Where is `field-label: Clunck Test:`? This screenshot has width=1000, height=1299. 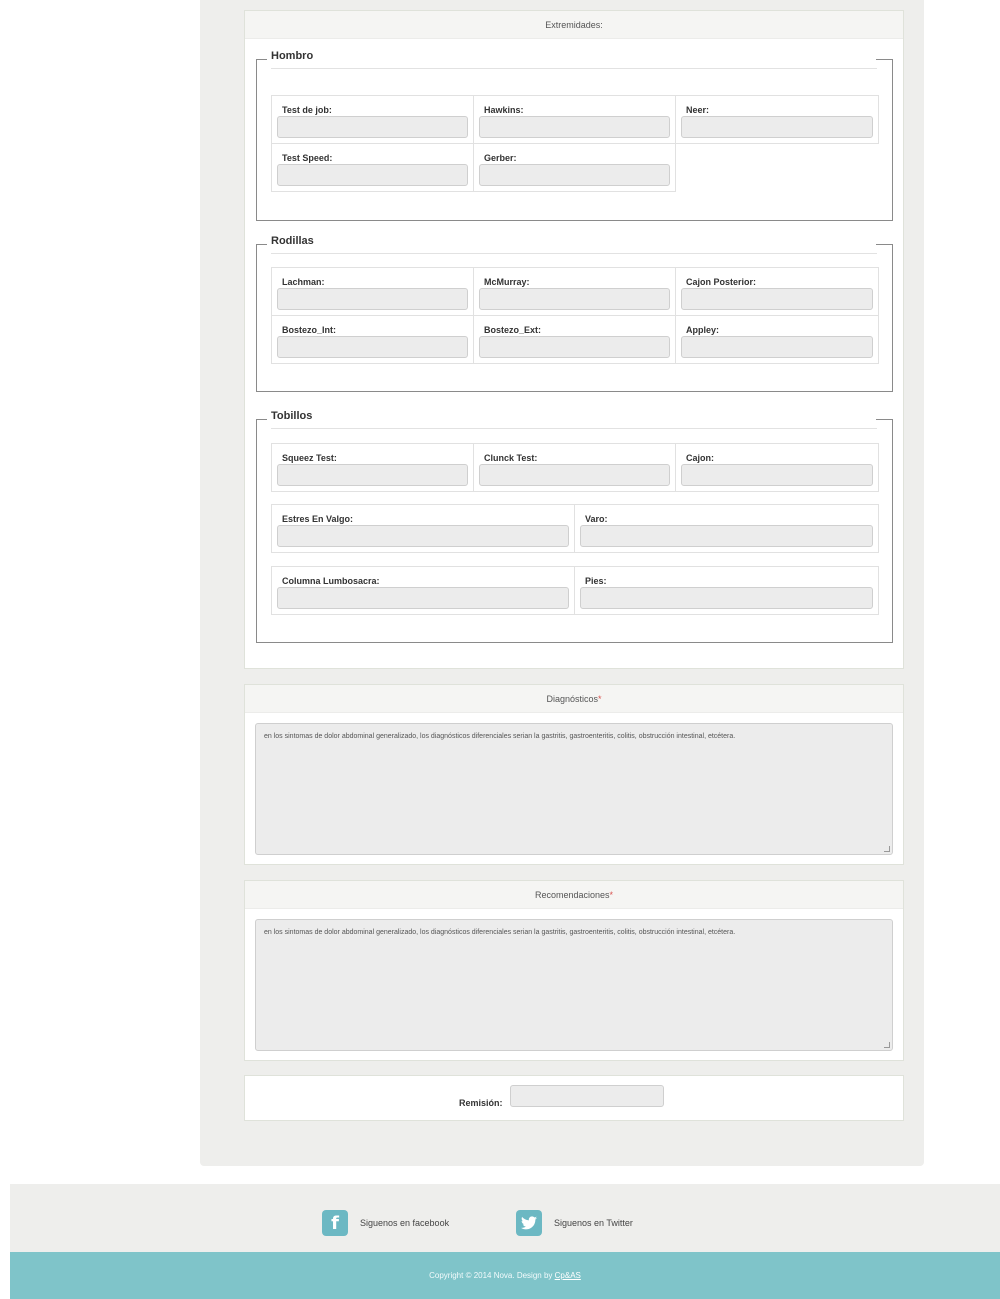
field-label: Clunck Test: is located at coordinates (511, 458).